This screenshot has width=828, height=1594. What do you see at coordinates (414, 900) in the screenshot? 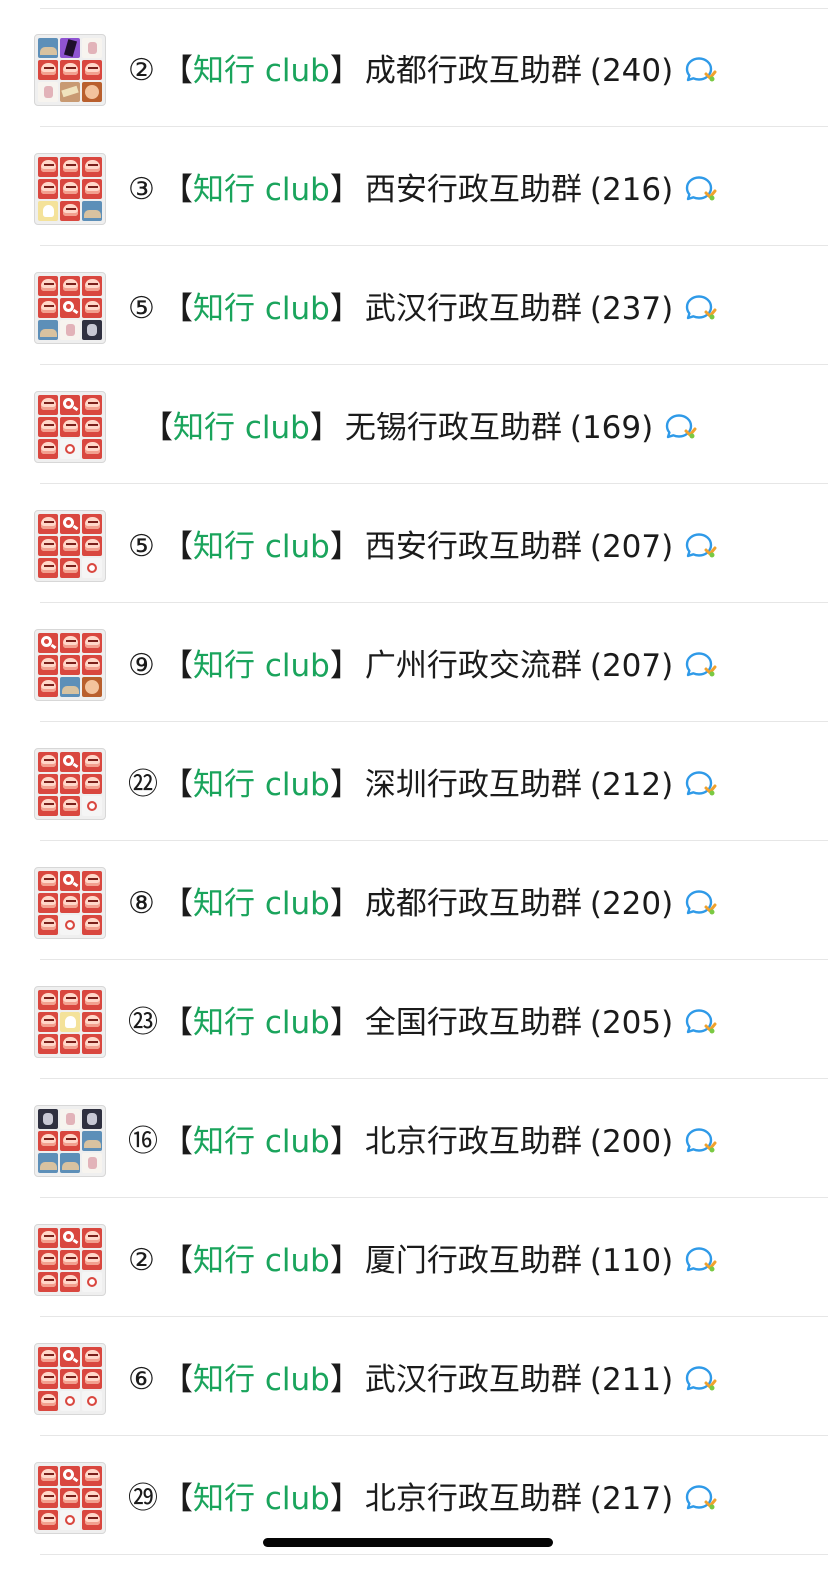
I see `group-chat-item: ⑧ 【 知行 club 】 成都行政互助群 (220)` at bounding box center [414, 900].